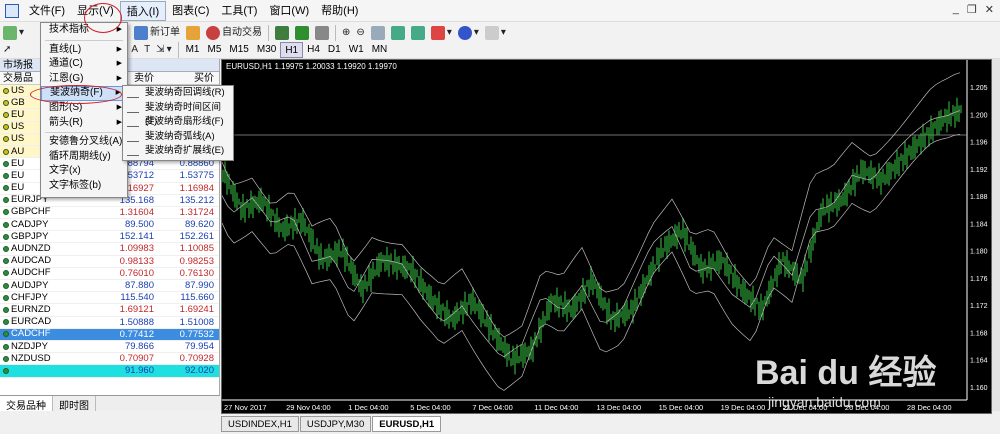 This screenshot has width=1000, height=434. I want to click on insert-menu-item: 文字(x), so click(84, 171).